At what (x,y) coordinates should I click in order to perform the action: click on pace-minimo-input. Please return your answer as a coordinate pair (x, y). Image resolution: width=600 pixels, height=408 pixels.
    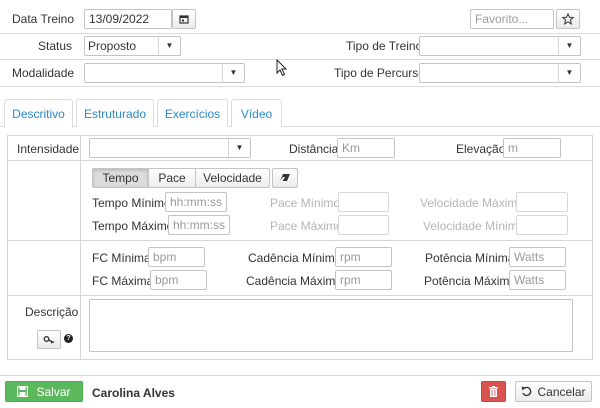
    Looking at the image, I should click on (363, 202).